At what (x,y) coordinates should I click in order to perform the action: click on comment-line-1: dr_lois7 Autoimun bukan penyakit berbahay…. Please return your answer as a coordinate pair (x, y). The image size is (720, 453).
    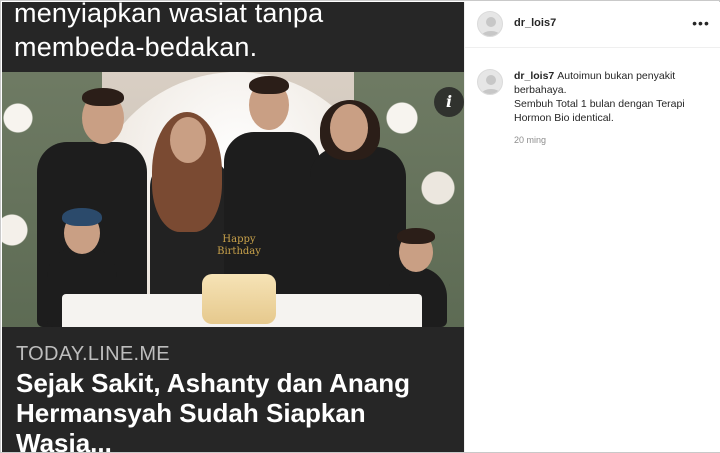
    Looking at the image, I should click on (614, 83).